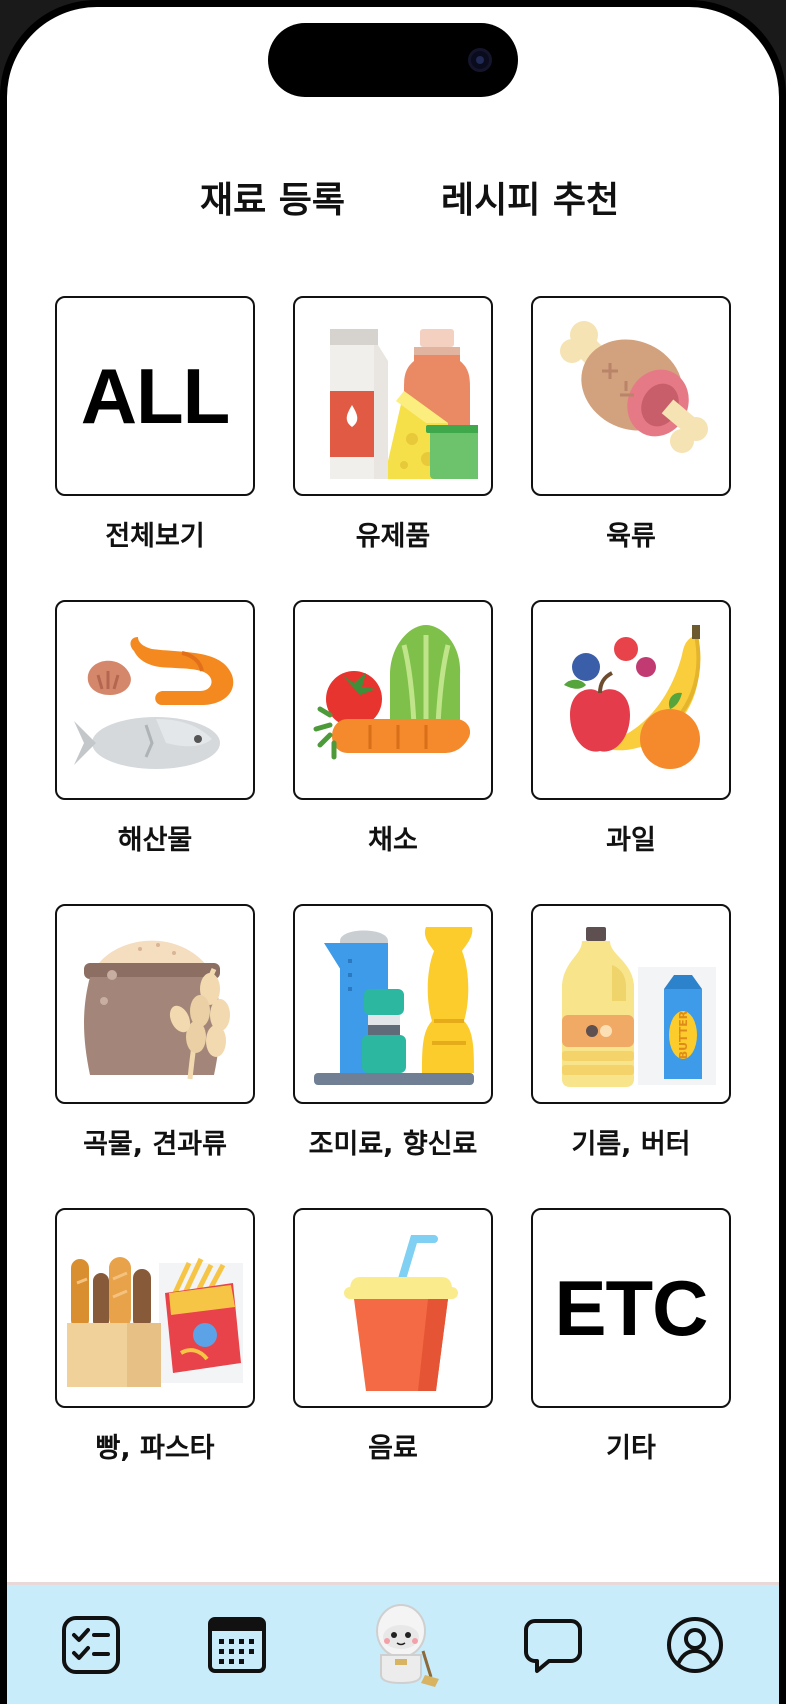 This screenshot has width=786, height=1704. I want to click on category-fruit: 과일, so click(631, 728).